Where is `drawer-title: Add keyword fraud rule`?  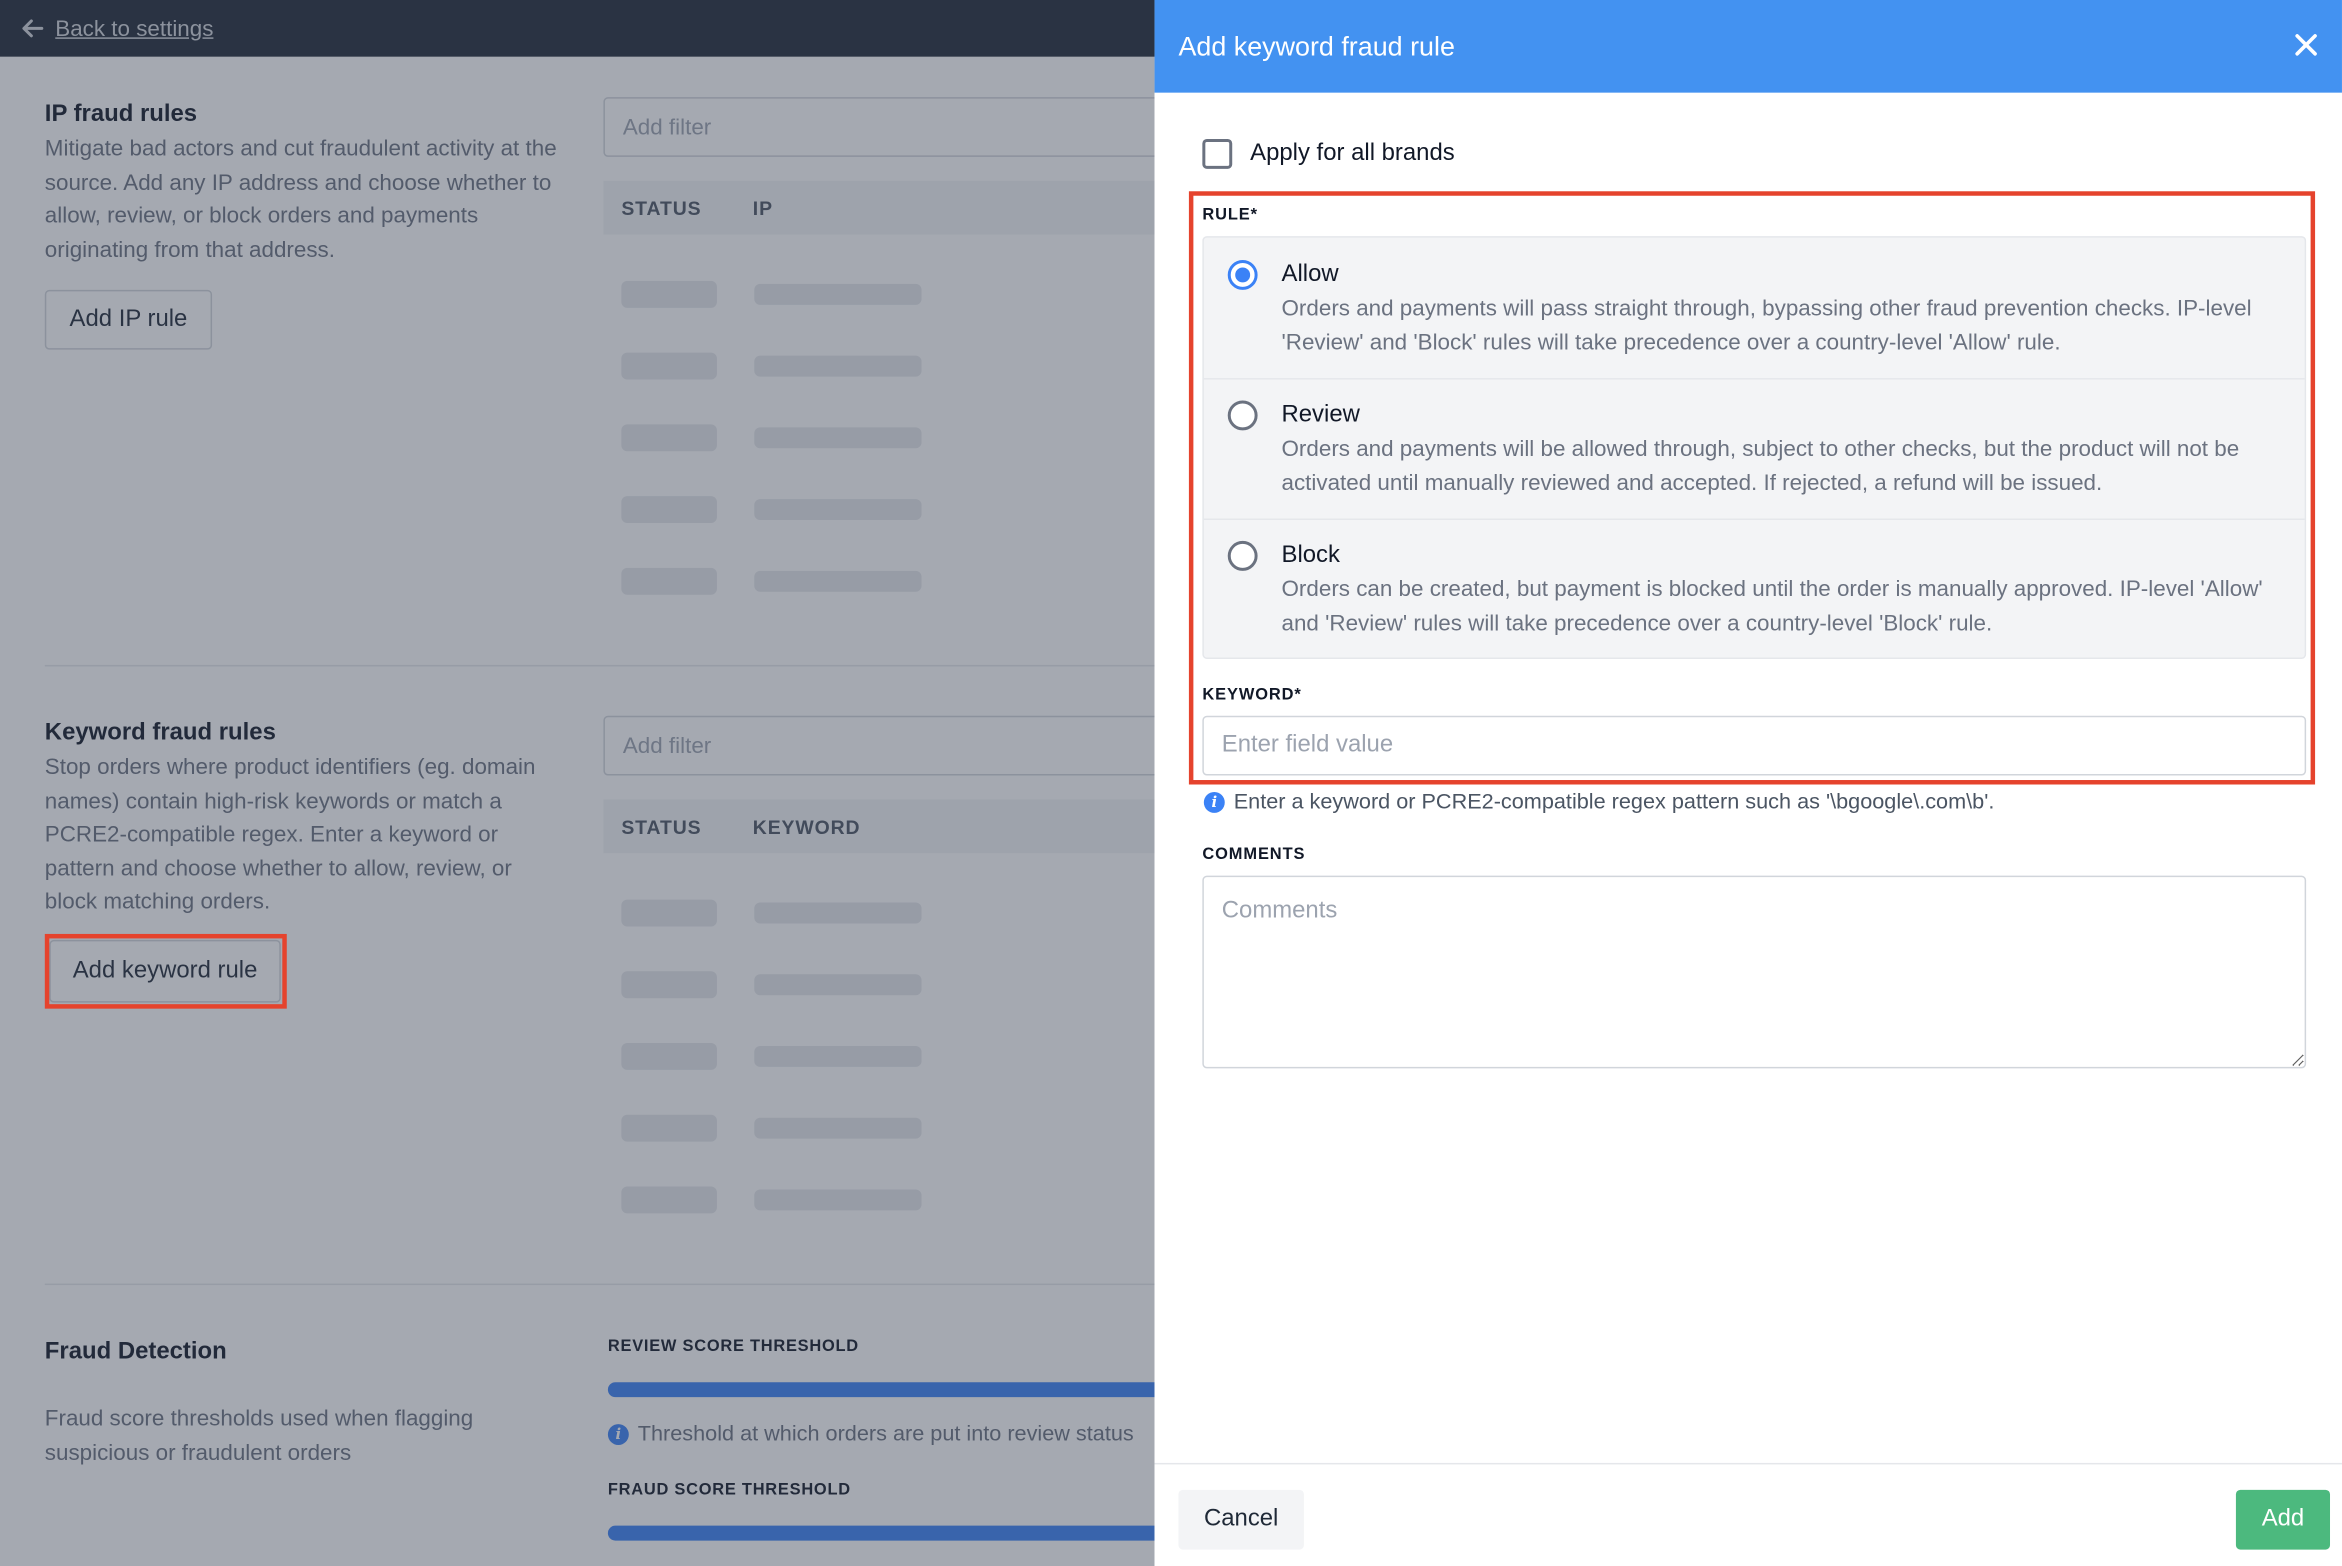
drawer-title: Add keyword fraud rule is located at coordinates (1316, 45).